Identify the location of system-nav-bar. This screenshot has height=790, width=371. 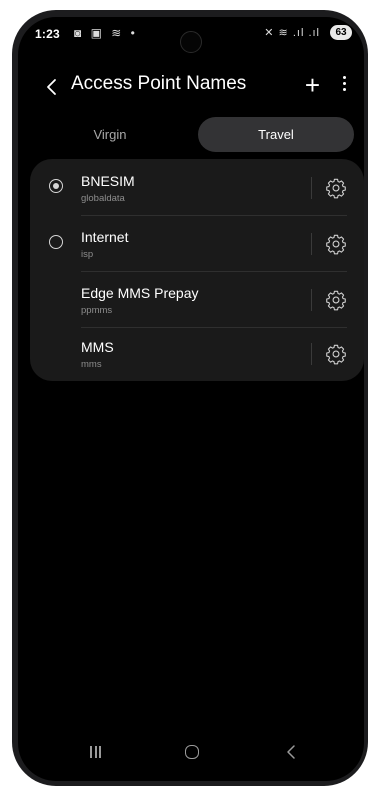
(191, 756).